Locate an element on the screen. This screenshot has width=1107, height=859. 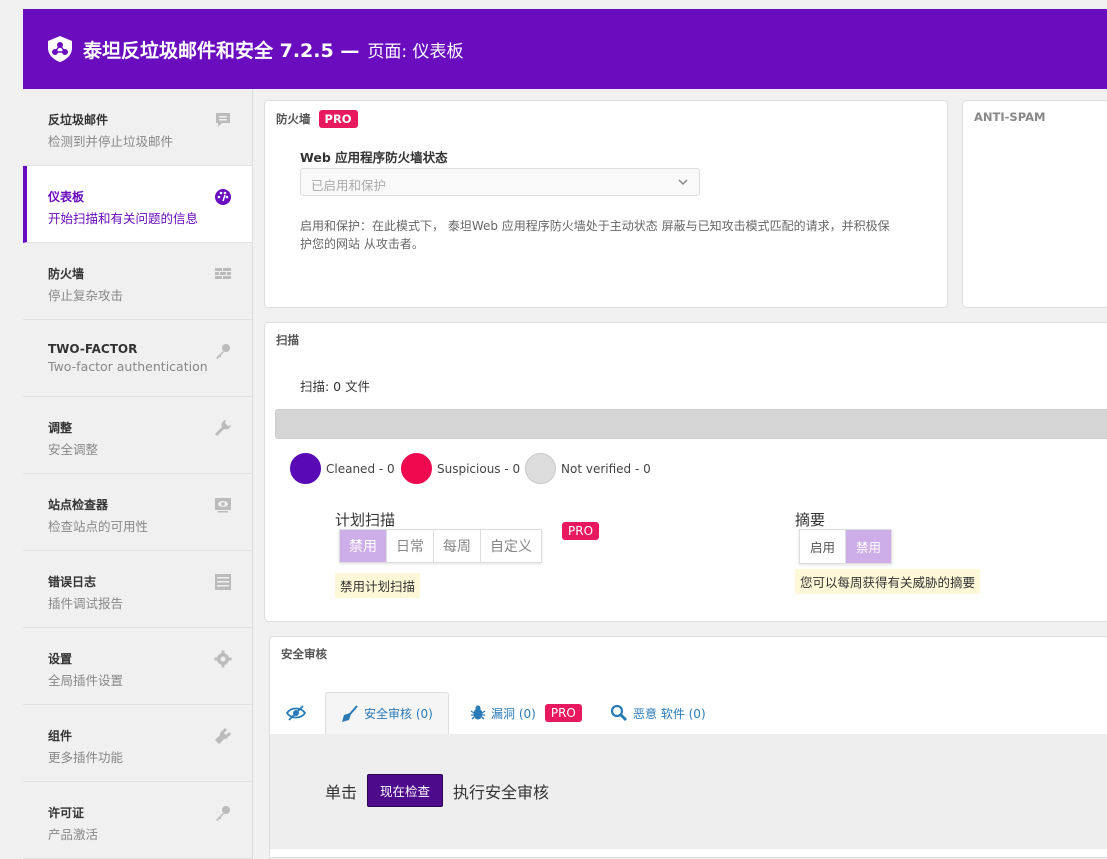
legend-not-verified: Not verified - 0 is located at coordinates (588, 468).